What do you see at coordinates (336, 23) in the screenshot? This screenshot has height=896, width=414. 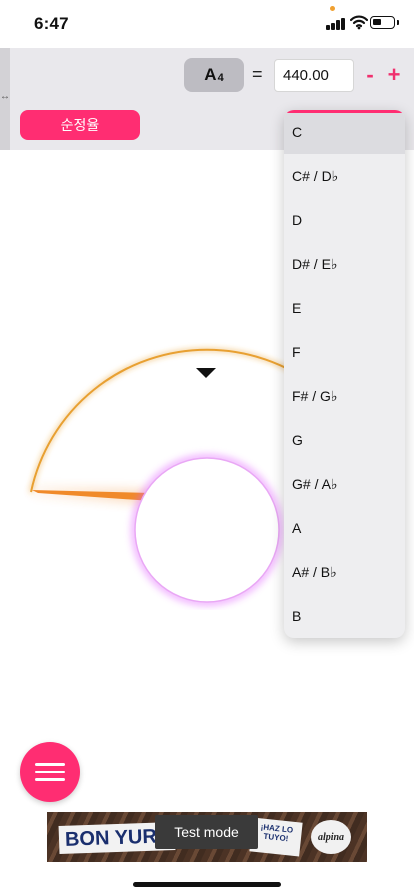 I see `cellular-signal-icon` at bounding box center [336, 23].